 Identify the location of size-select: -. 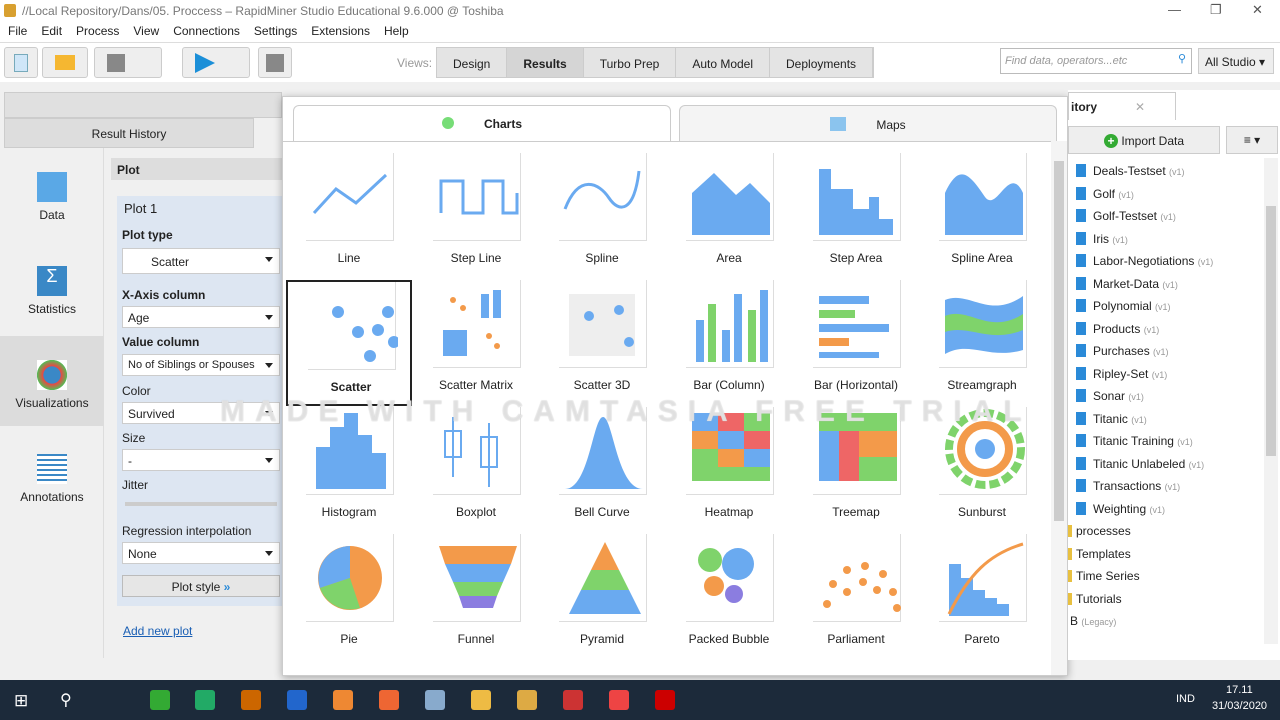
(201, 460).